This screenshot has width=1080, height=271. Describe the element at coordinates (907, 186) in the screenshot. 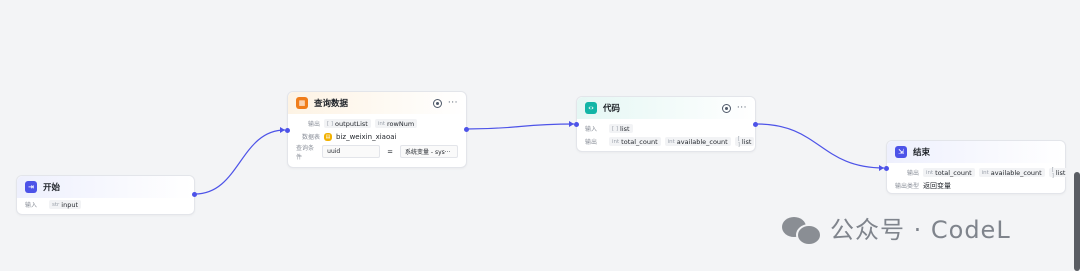

I see `type-label: 输出类型` at that location.